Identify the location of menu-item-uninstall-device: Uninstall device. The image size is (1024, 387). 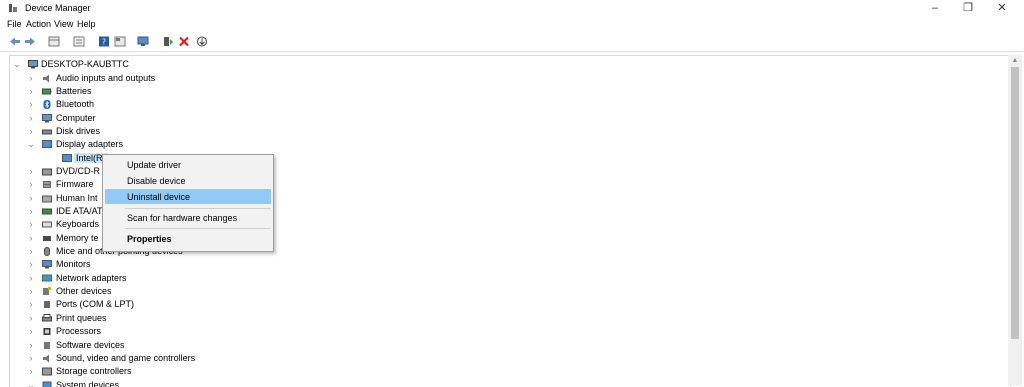
(188, 196).